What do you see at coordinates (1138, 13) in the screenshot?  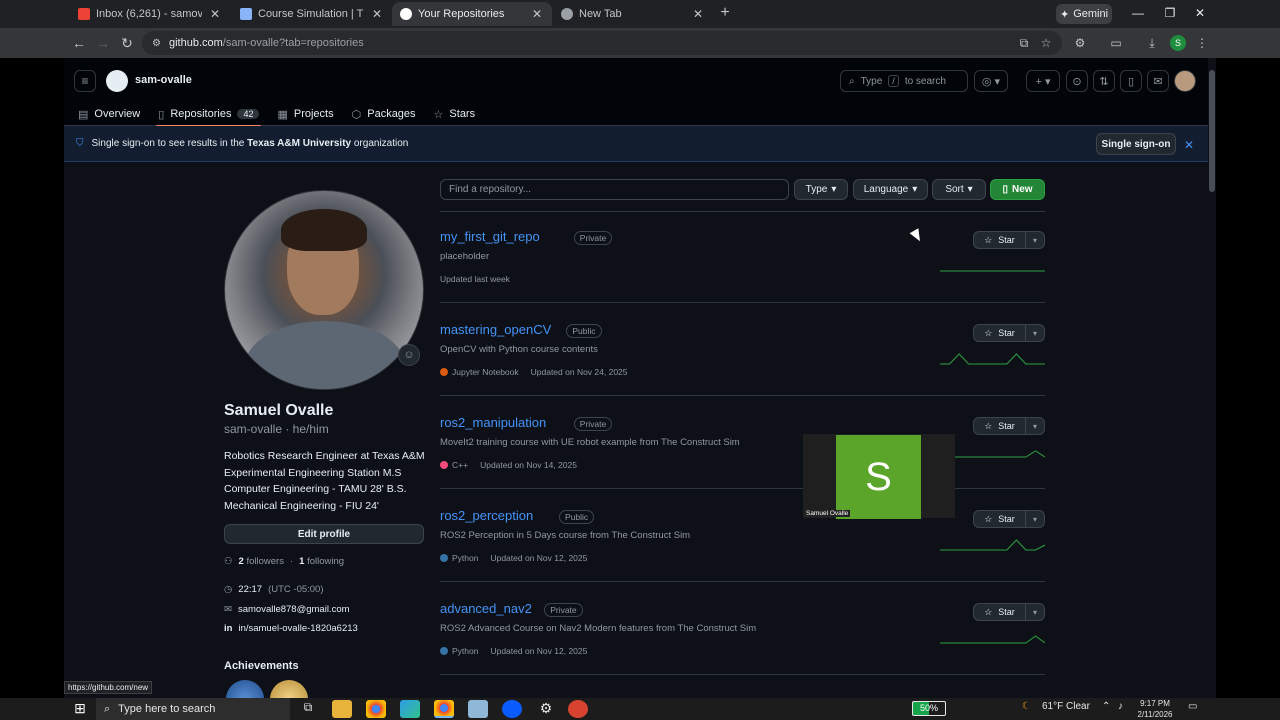 I see `minimize-button: —` at bounding box center [1138, 13].